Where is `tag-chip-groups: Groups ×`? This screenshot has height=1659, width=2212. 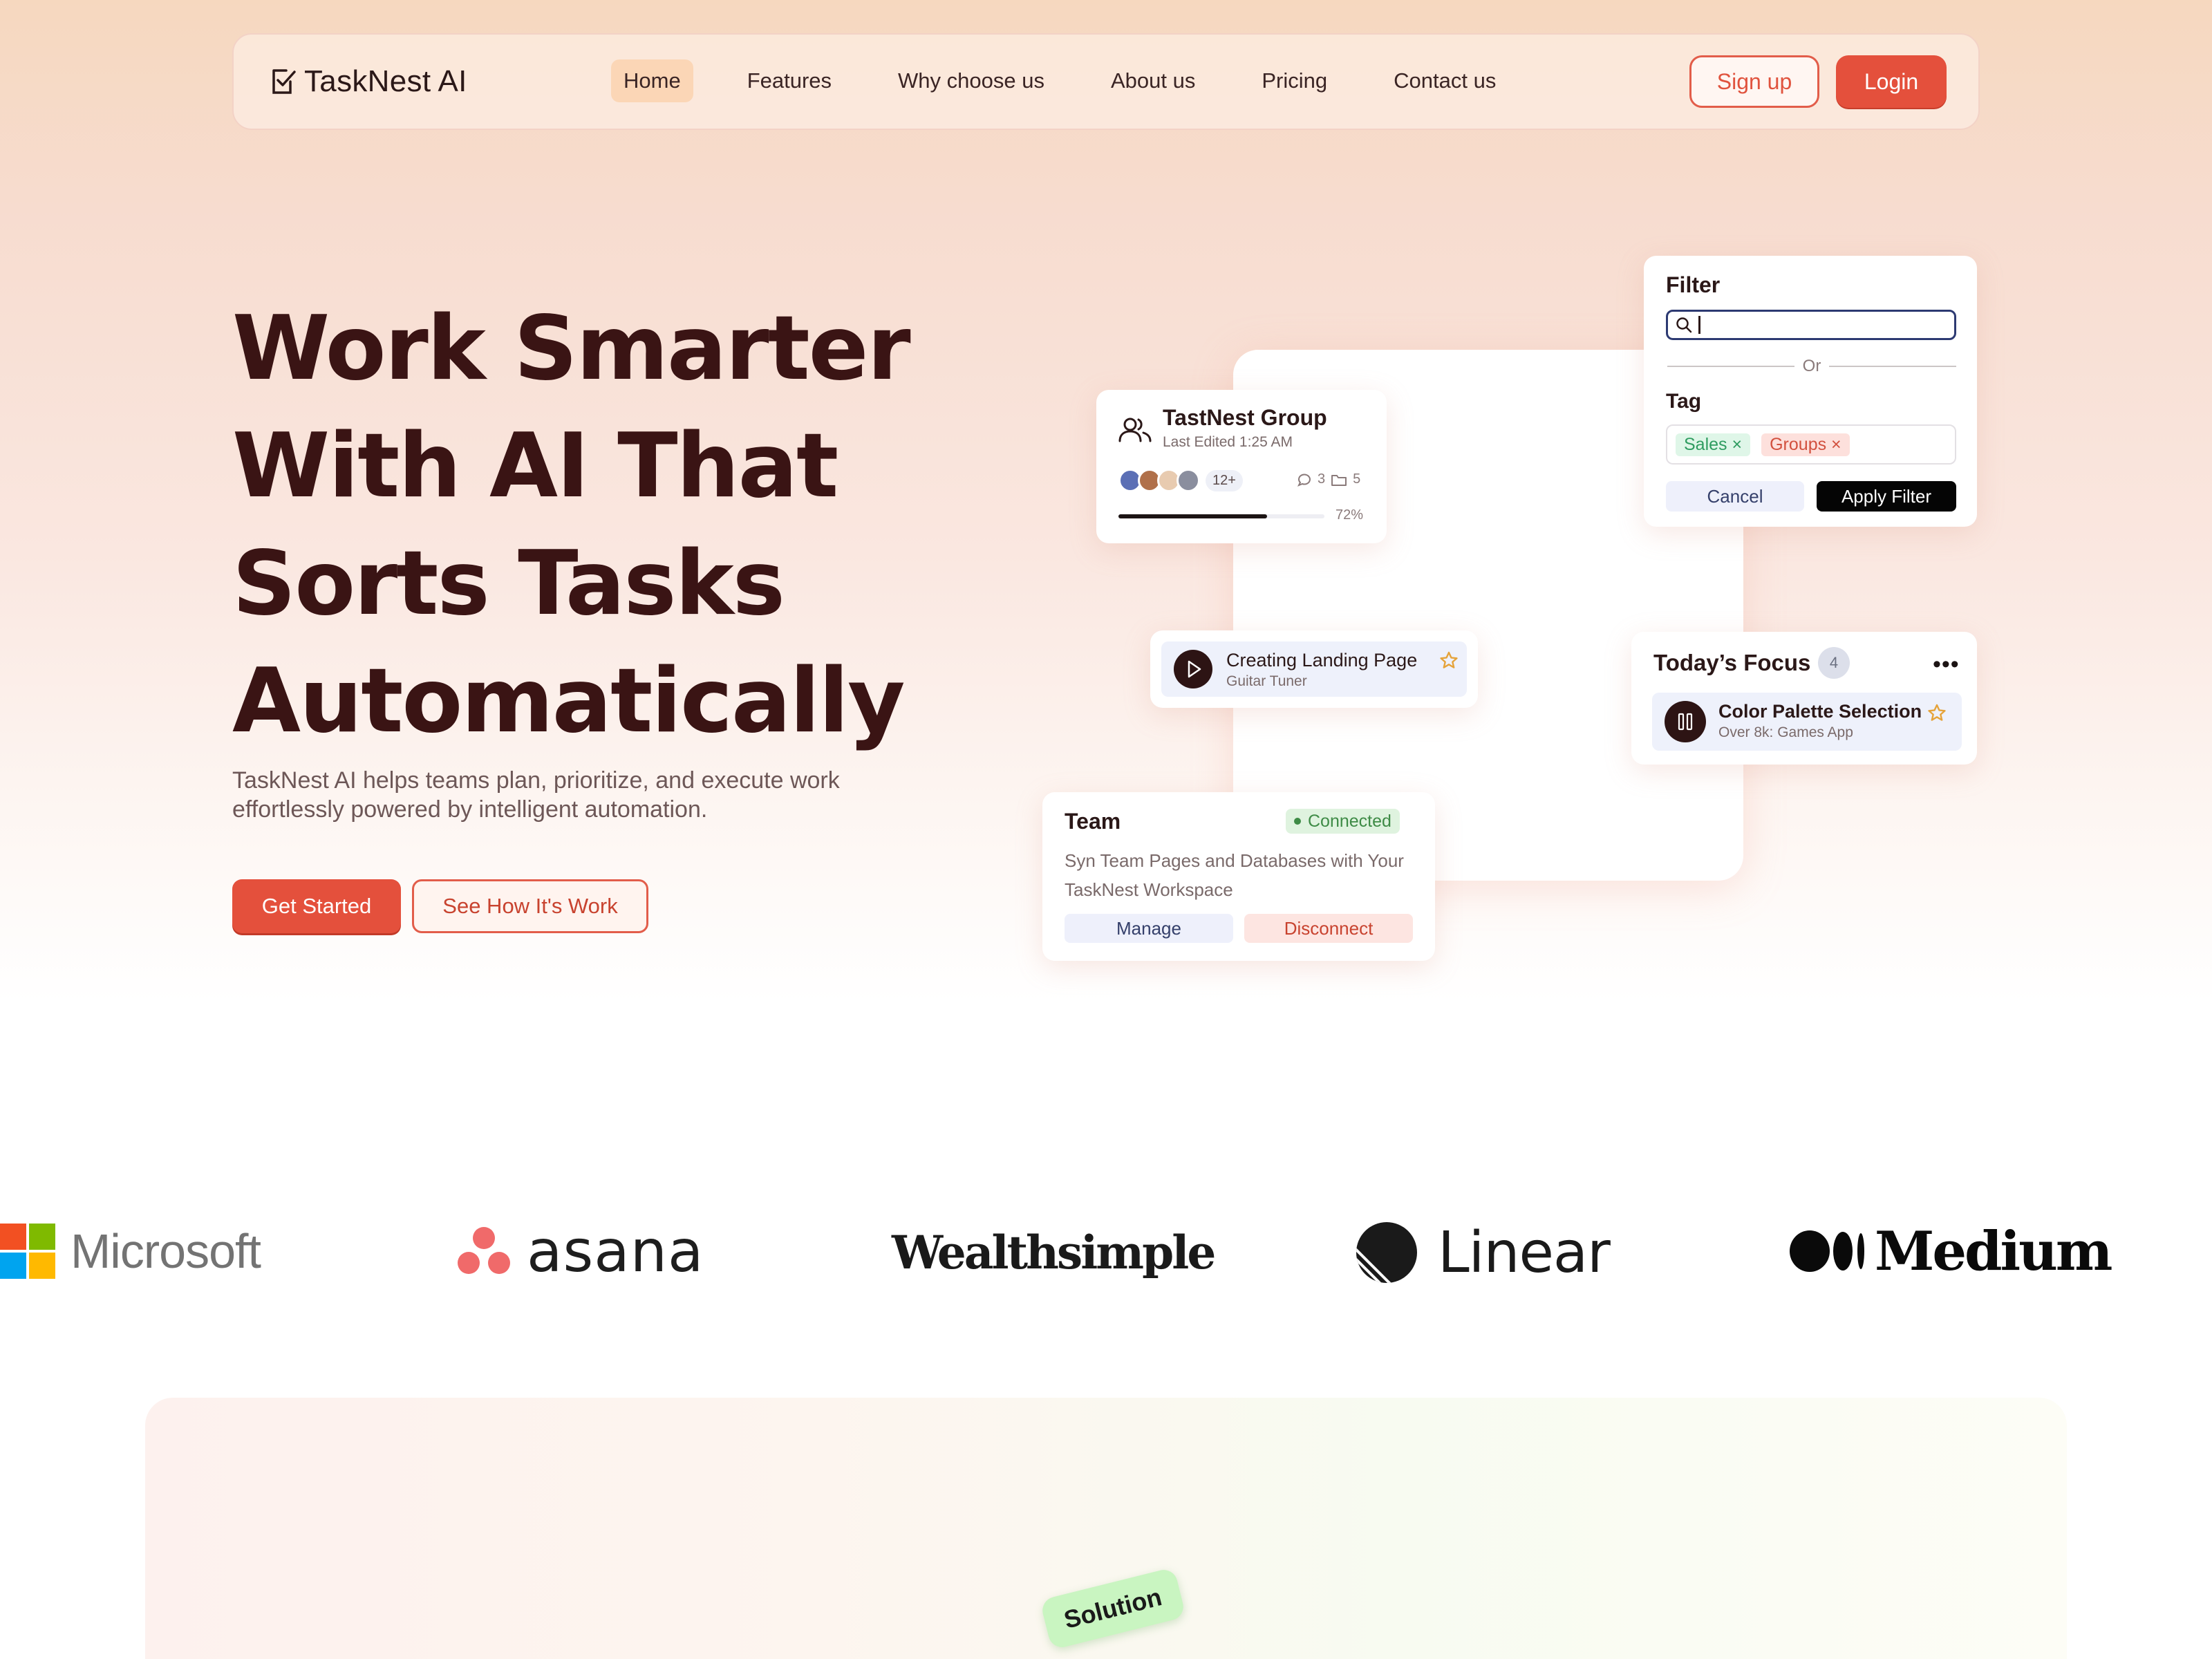
tag-chip-groups: Groups × is located at coordinates (1806, 445).